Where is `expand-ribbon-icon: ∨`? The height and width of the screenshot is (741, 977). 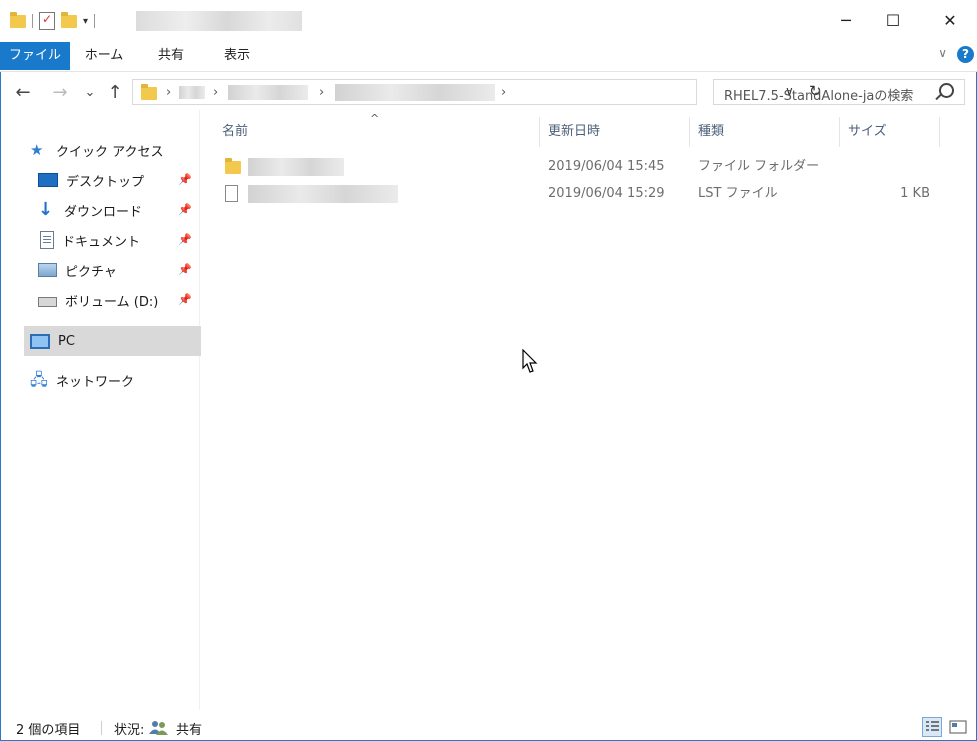
expand-ribbon-icon: ∨ is located at coordinates (942, 53).